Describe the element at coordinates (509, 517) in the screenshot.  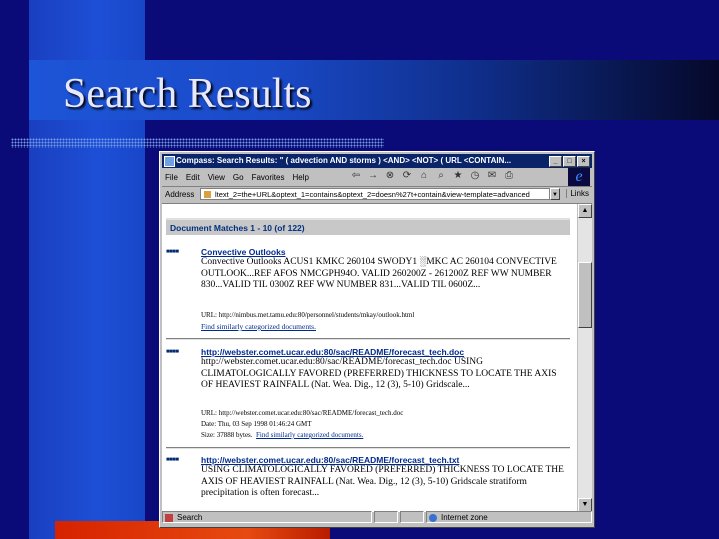
I see `zone-cell: Internet zone` at that location.